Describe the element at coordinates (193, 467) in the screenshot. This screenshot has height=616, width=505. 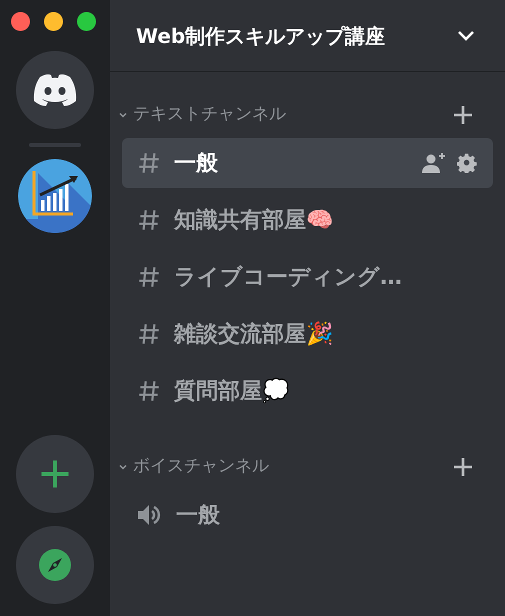
I see `category-header: ボイスチャンネル` at that location.